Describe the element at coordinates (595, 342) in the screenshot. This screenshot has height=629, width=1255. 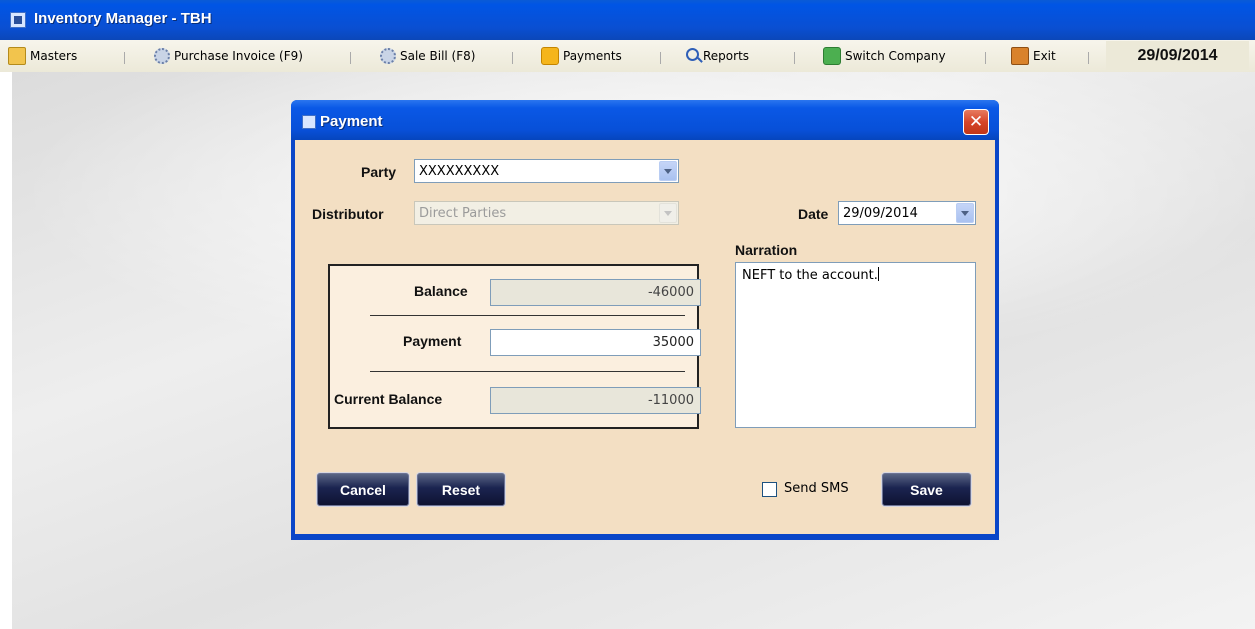
I see `payment-input: 35000` at that location.